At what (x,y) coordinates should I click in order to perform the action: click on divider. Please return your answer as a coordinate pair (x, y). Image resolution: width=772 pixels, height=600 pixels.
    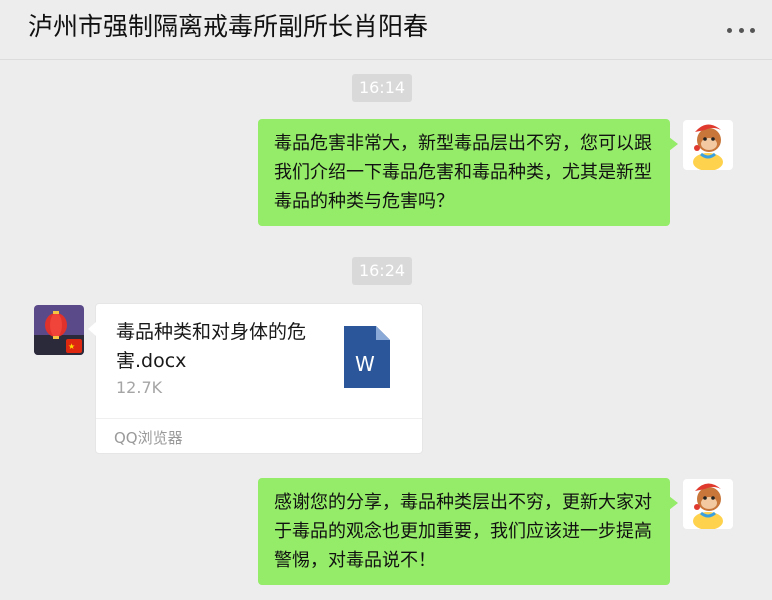
    Looking at the image, I should click on (259, 418).